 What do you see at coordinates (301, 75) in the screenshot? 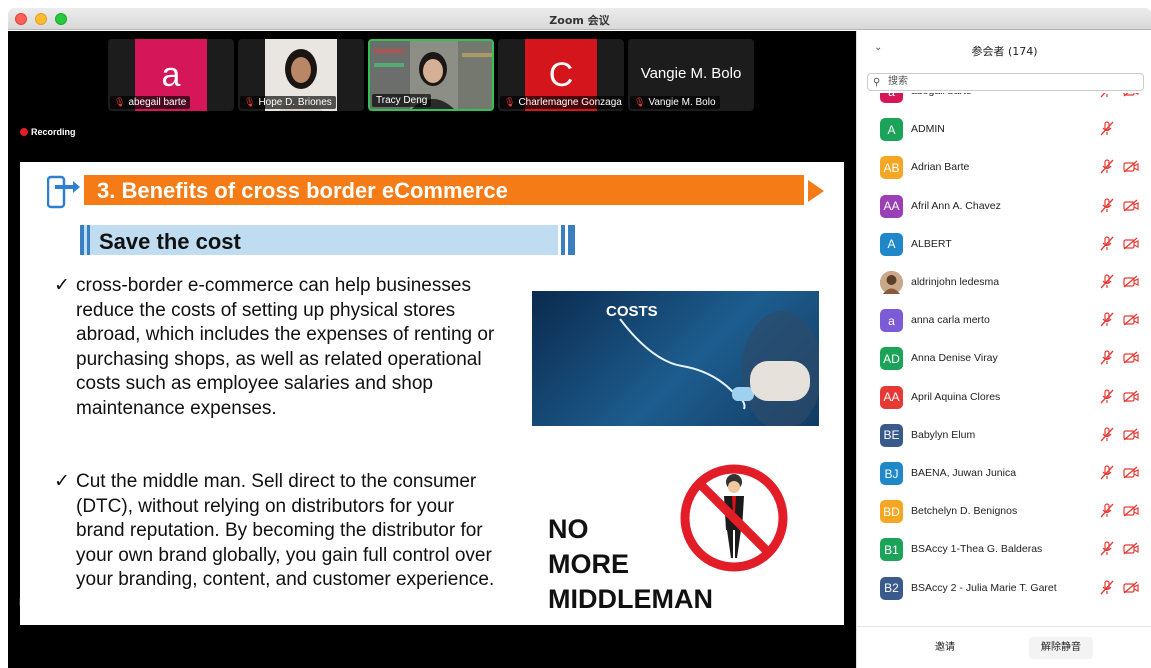
I see `video-tile: 🎙 Hope D. Briones` at bounding box center [301, 75].